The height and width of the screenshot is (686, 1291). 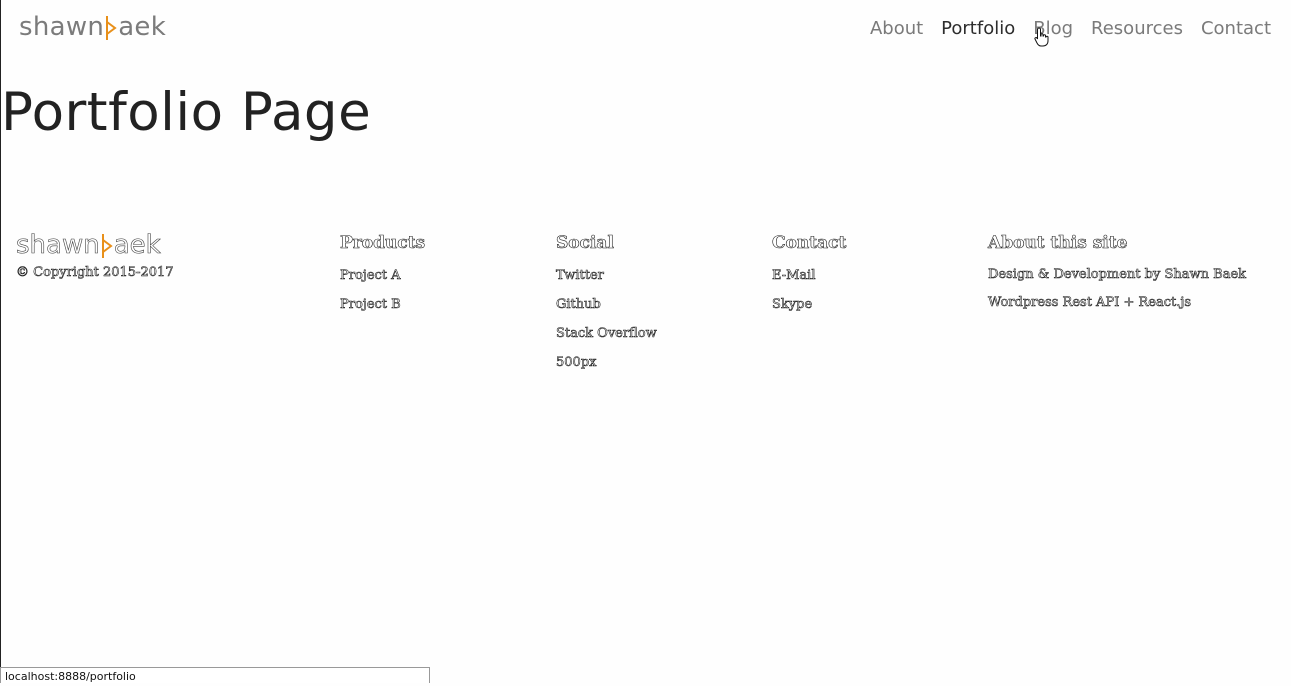 What do you see at coordinates (1236, 28) in the screenshot?
I see `nav-contact: Contact` at bounding box center [1236, 28].